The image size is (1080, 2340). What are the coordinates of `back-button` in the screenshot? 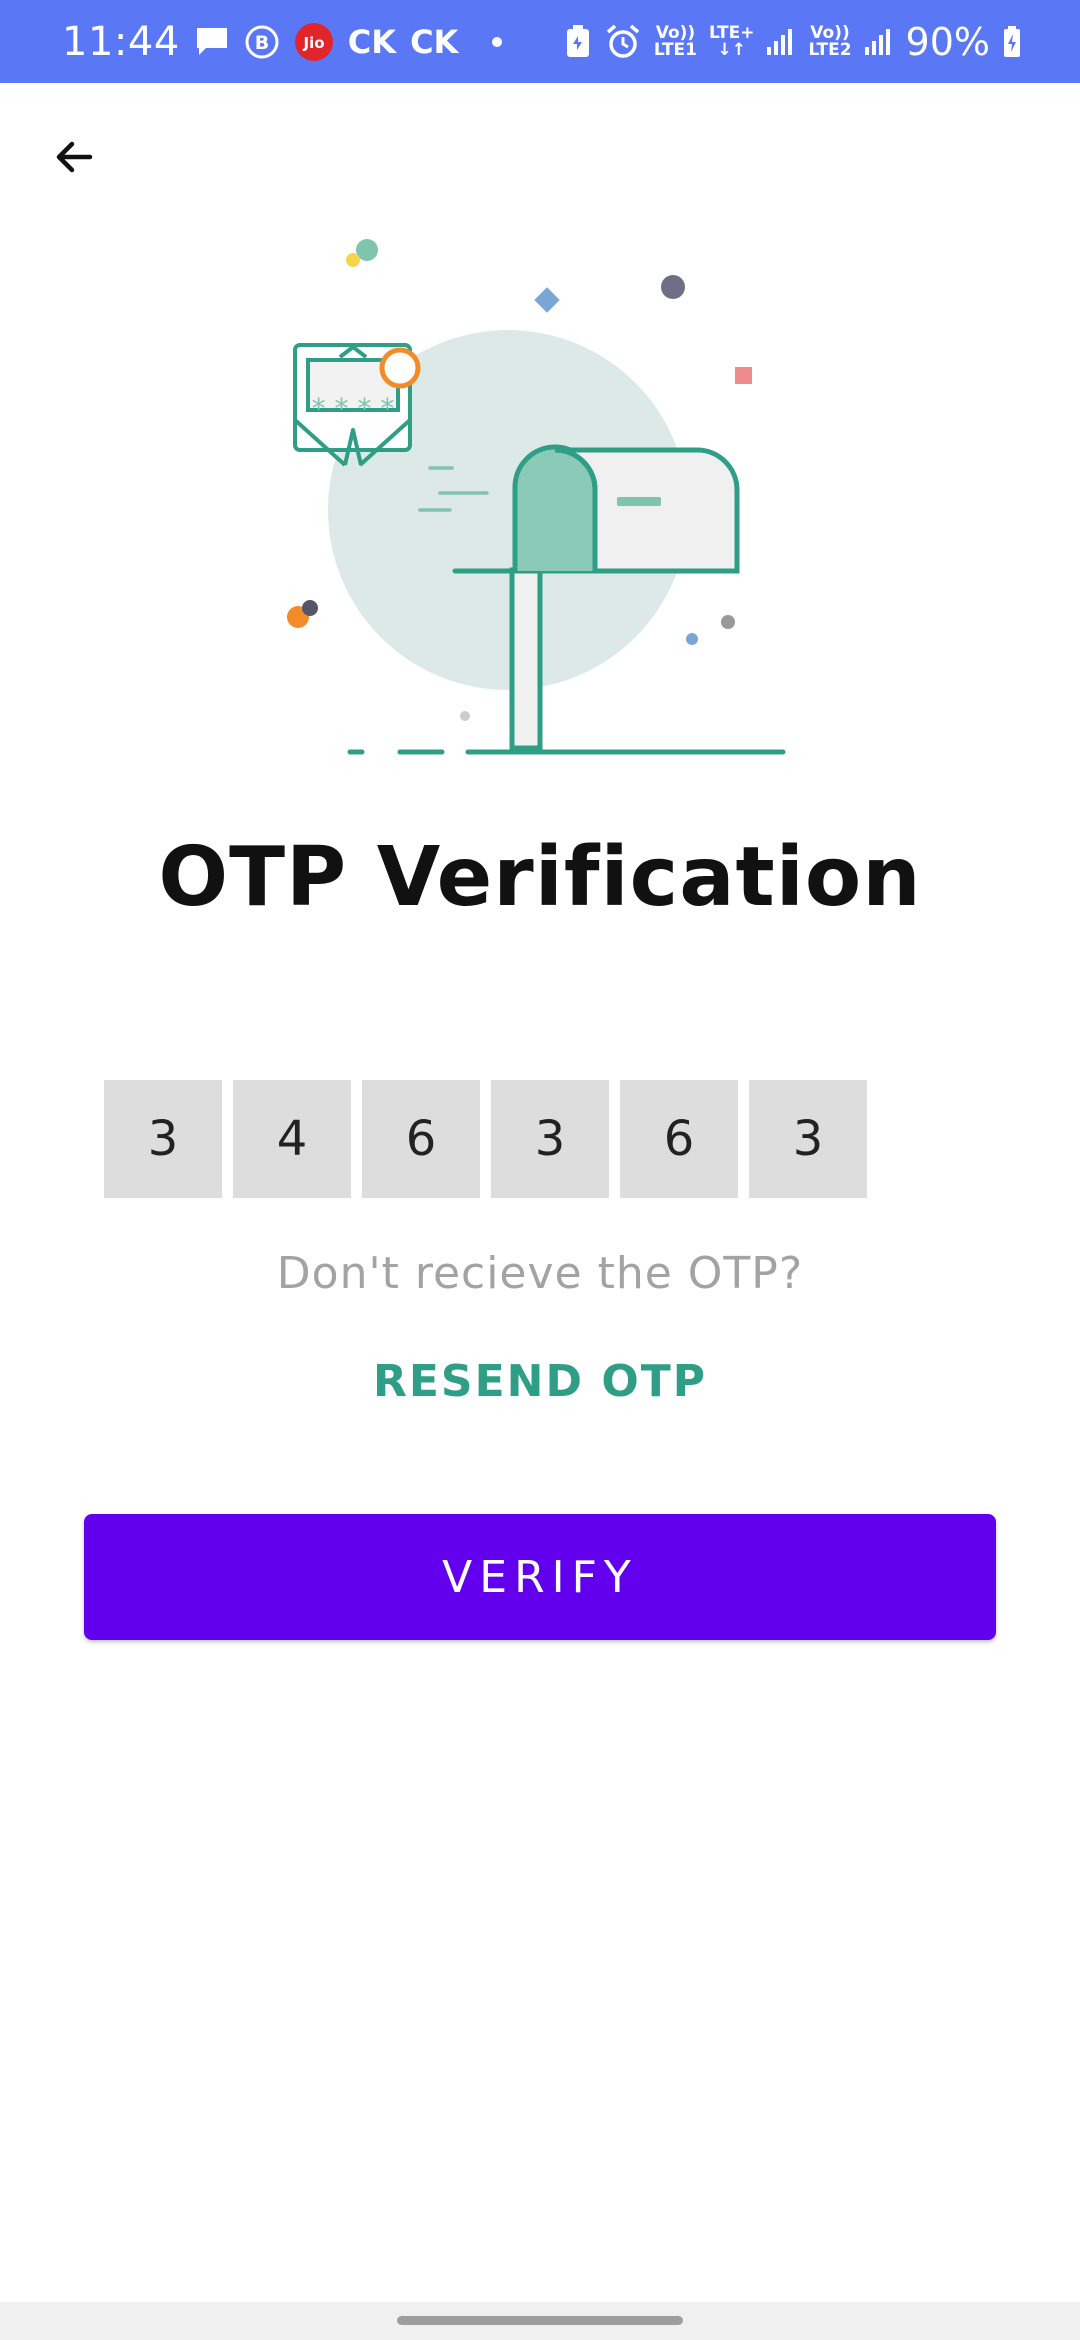 It's located at (74, 157).